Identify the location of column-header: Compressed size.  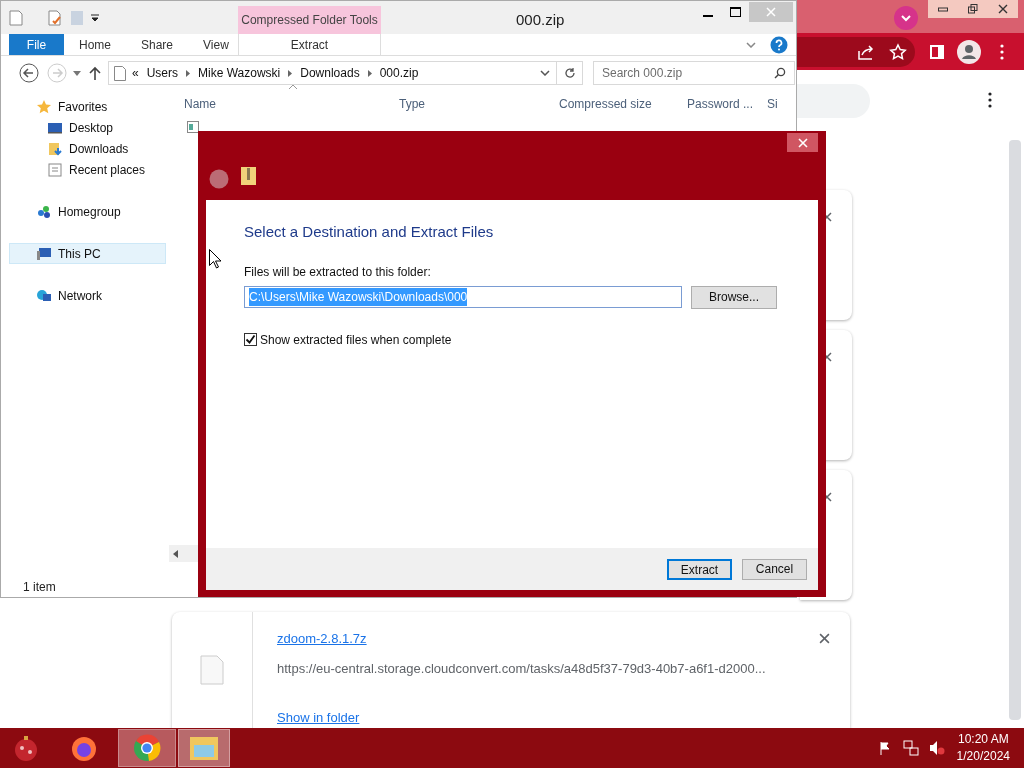
(605, 104).